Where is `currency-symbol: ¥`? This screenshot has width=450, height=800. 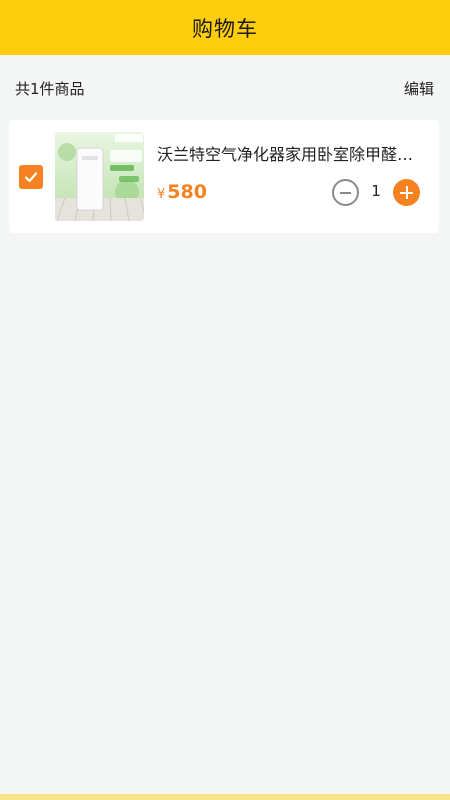 currency-symbol: ¥ is located at coordinates (161, 194).